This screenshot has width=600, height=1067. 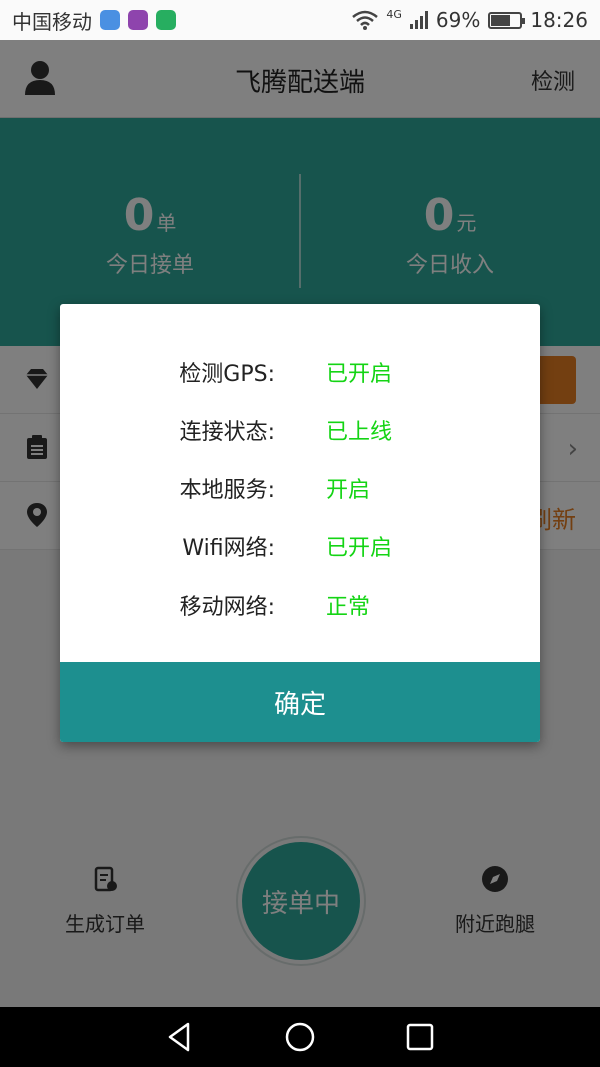 What do you see at coordinates (359, 432) in the screenshot?
I see `connection-status: 已上线` at bounding box center [359, 432].